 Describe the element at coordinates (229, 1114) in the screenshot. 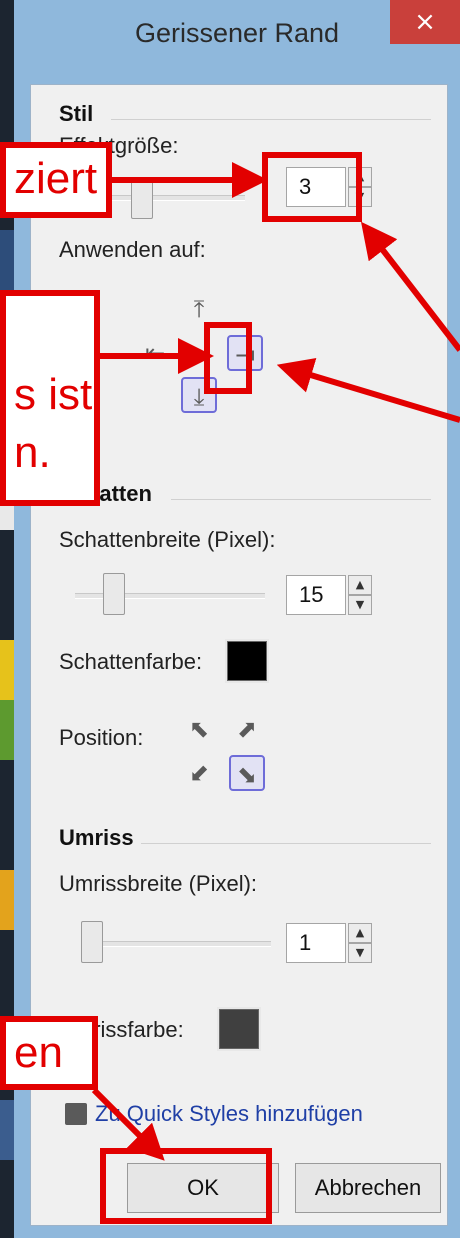

I see `add-to-quick-styles-link: Zu Quick Styles hinzufügen` at that location.